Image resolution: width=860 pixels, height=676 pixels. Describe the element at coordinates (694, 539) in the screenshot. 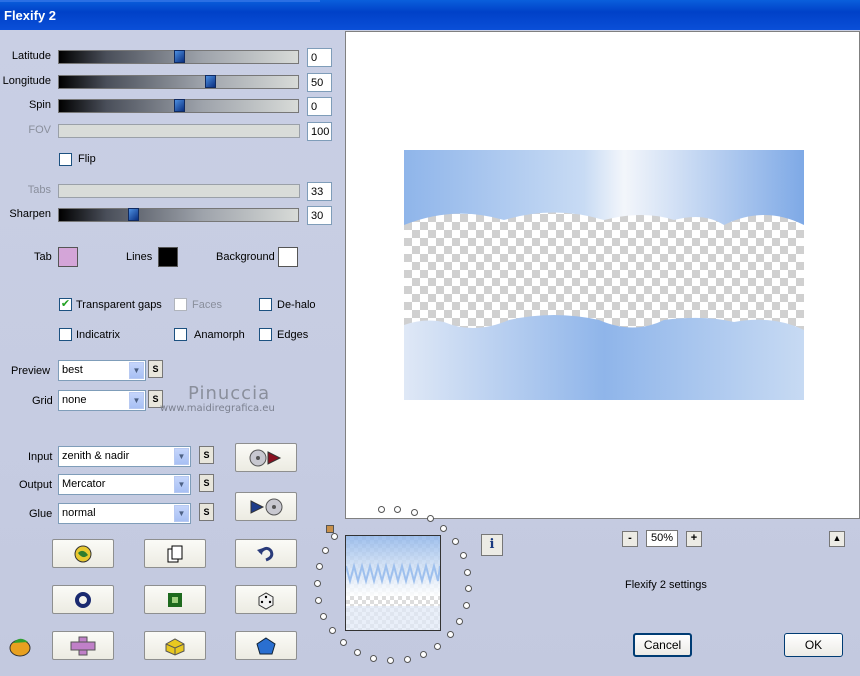

I see `zoom-in-button: +` at that location.